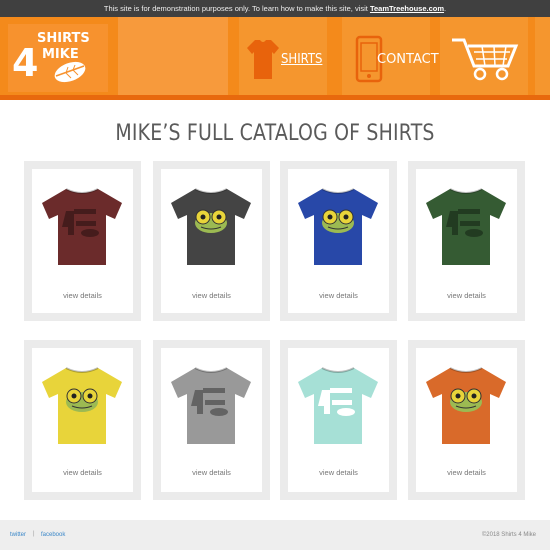 The width and height of the screenshot is (550, 550). What do you see at coordinates (301, 59) in the screenshot?
I see `nav-shirts-link: SHIRTS` at bounding box center [301, 59].